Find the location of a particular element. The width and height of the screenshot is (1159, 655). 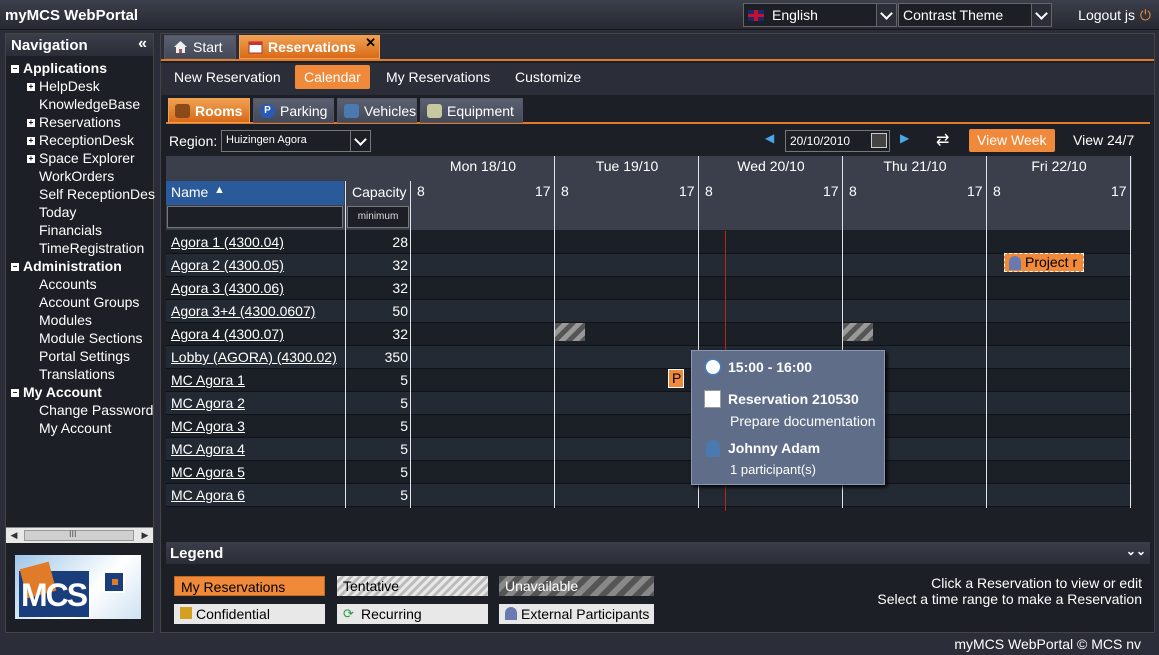

door-icon is located at coordinates (182, 111).